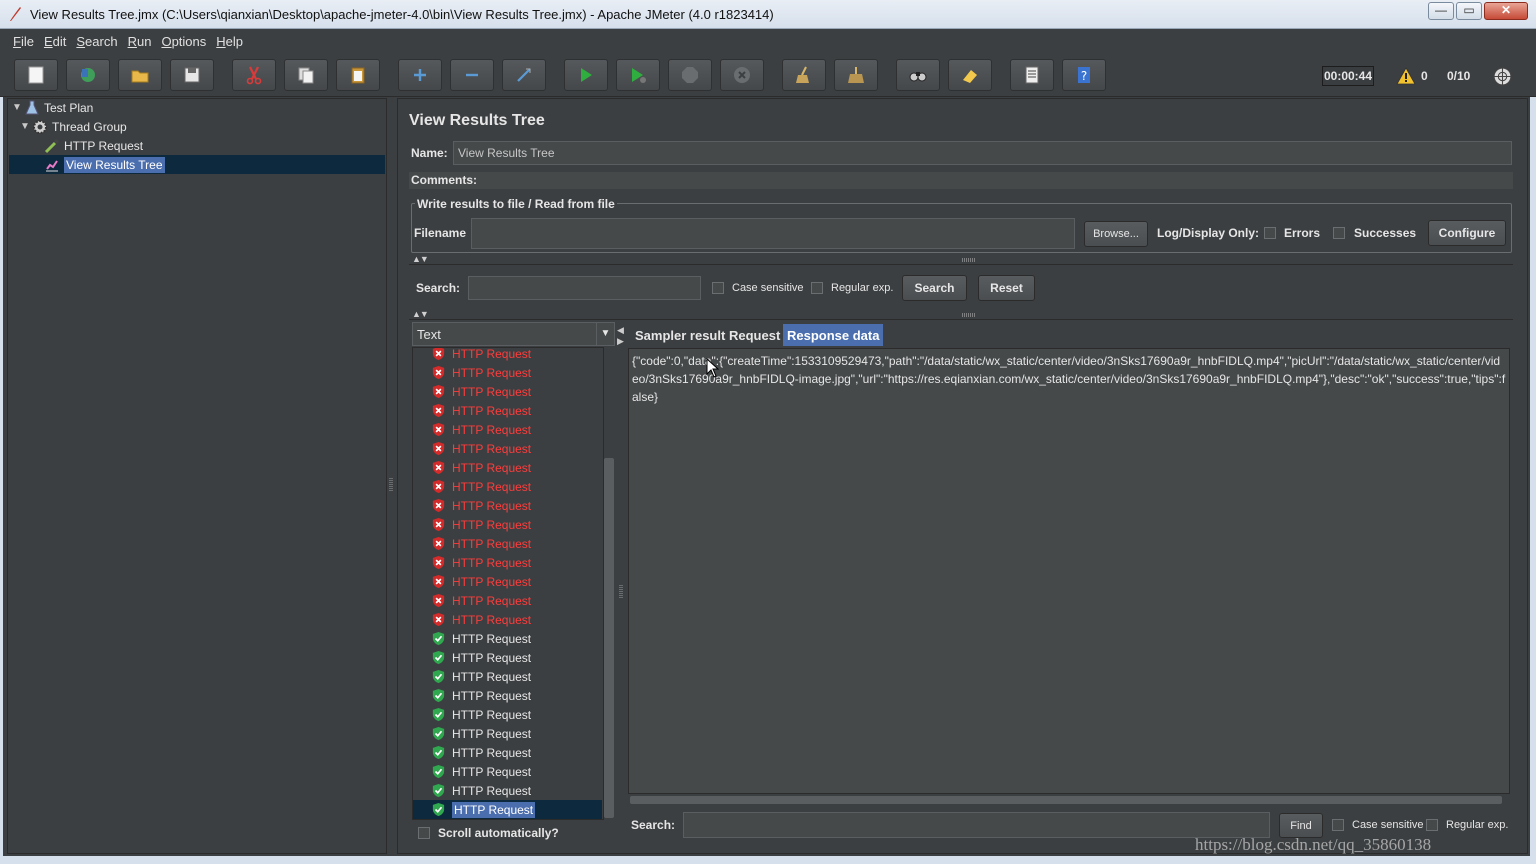 The height and width of the screenshot is (864, 1536). I want to click on tree-node-test-plan: ▼ Test Plan, so click(52, 107).